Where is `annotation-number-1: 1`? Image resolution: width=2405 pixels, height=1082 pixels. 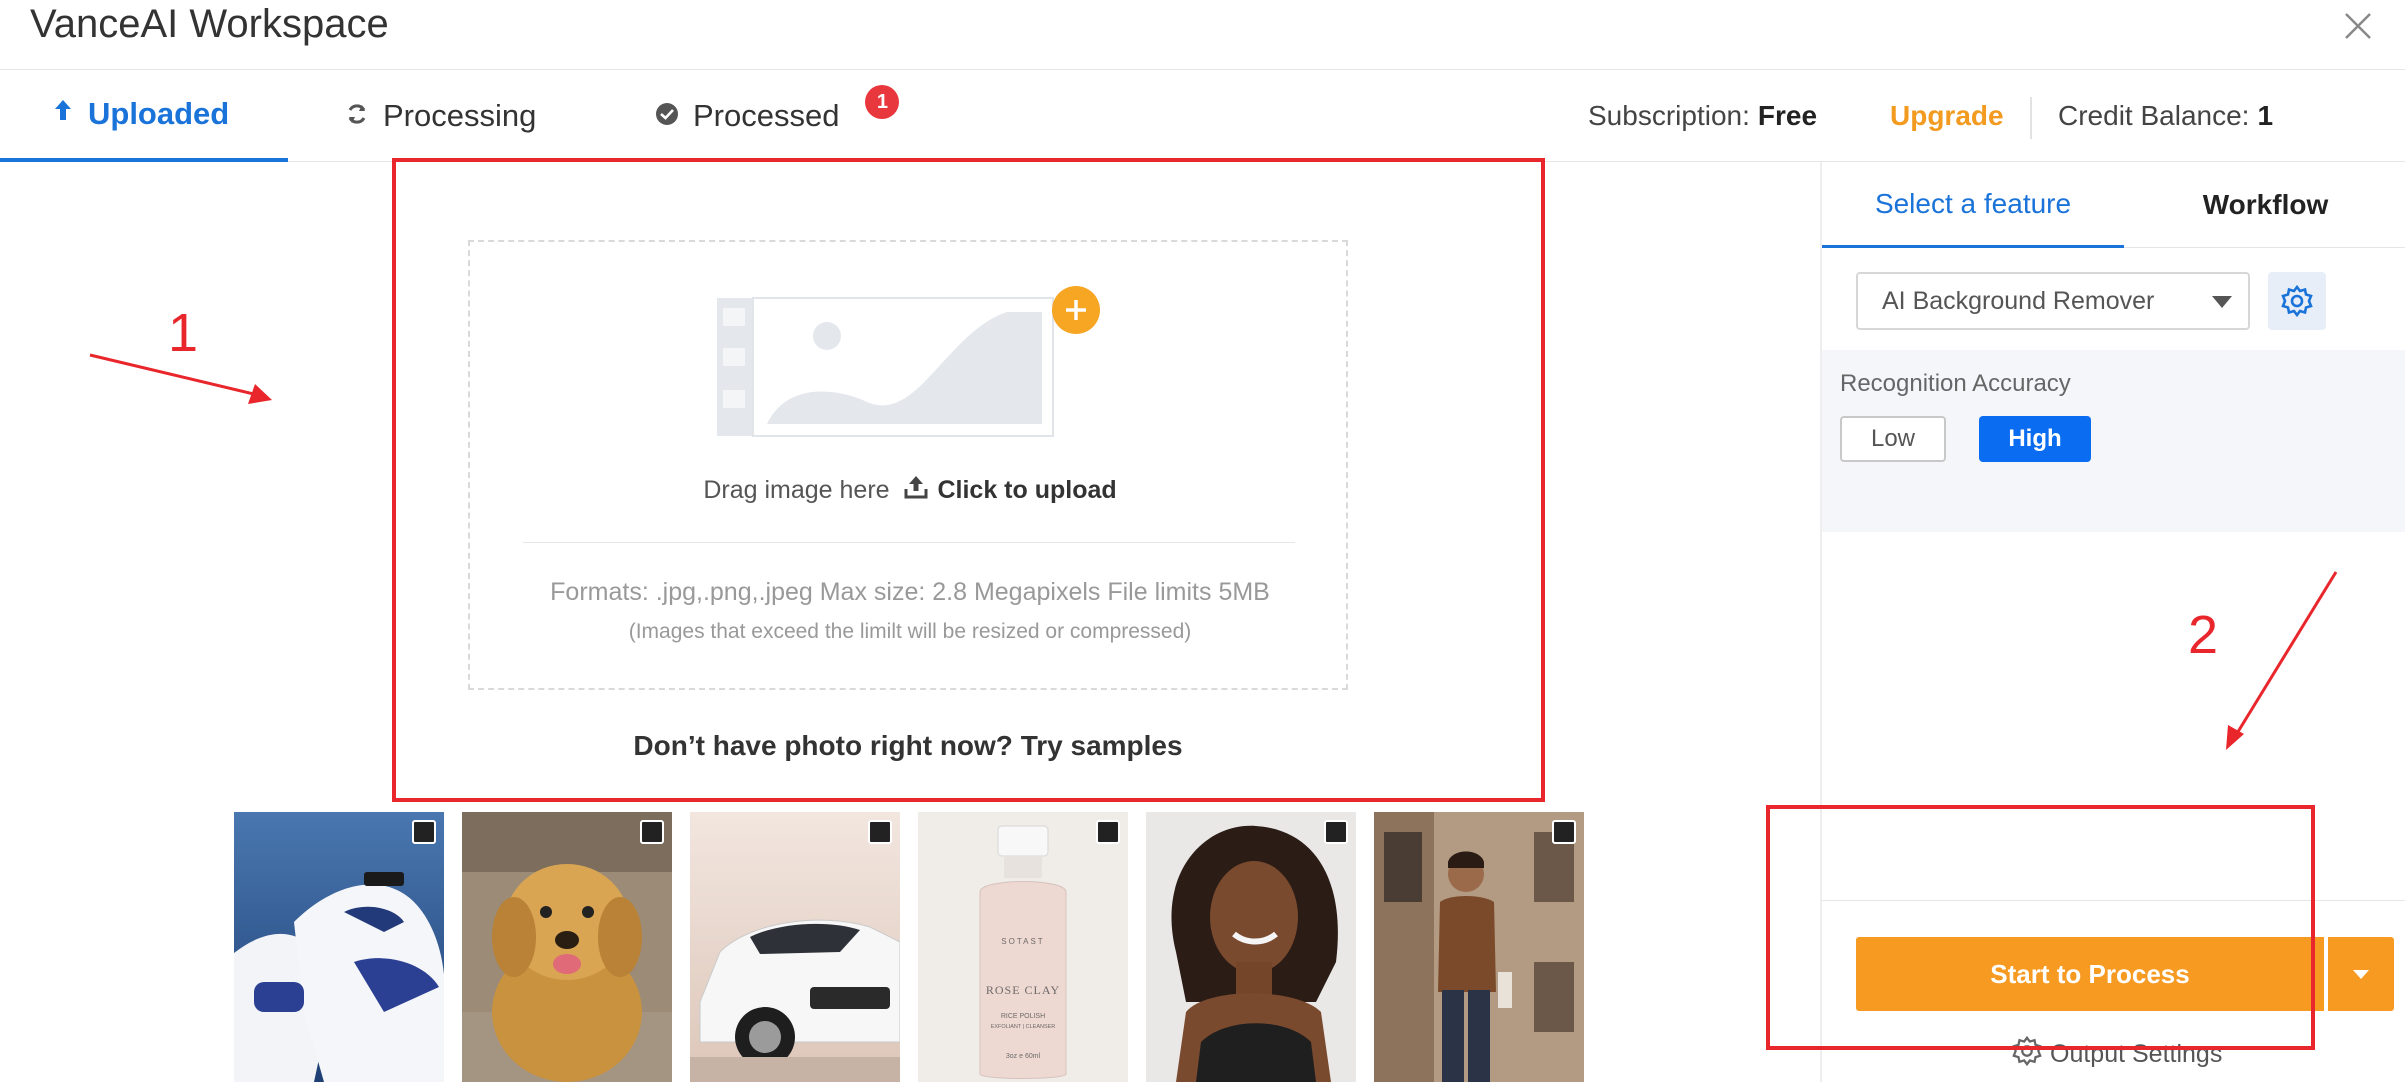
annotation-number-1: 1 is located at coordinates (183, 333).